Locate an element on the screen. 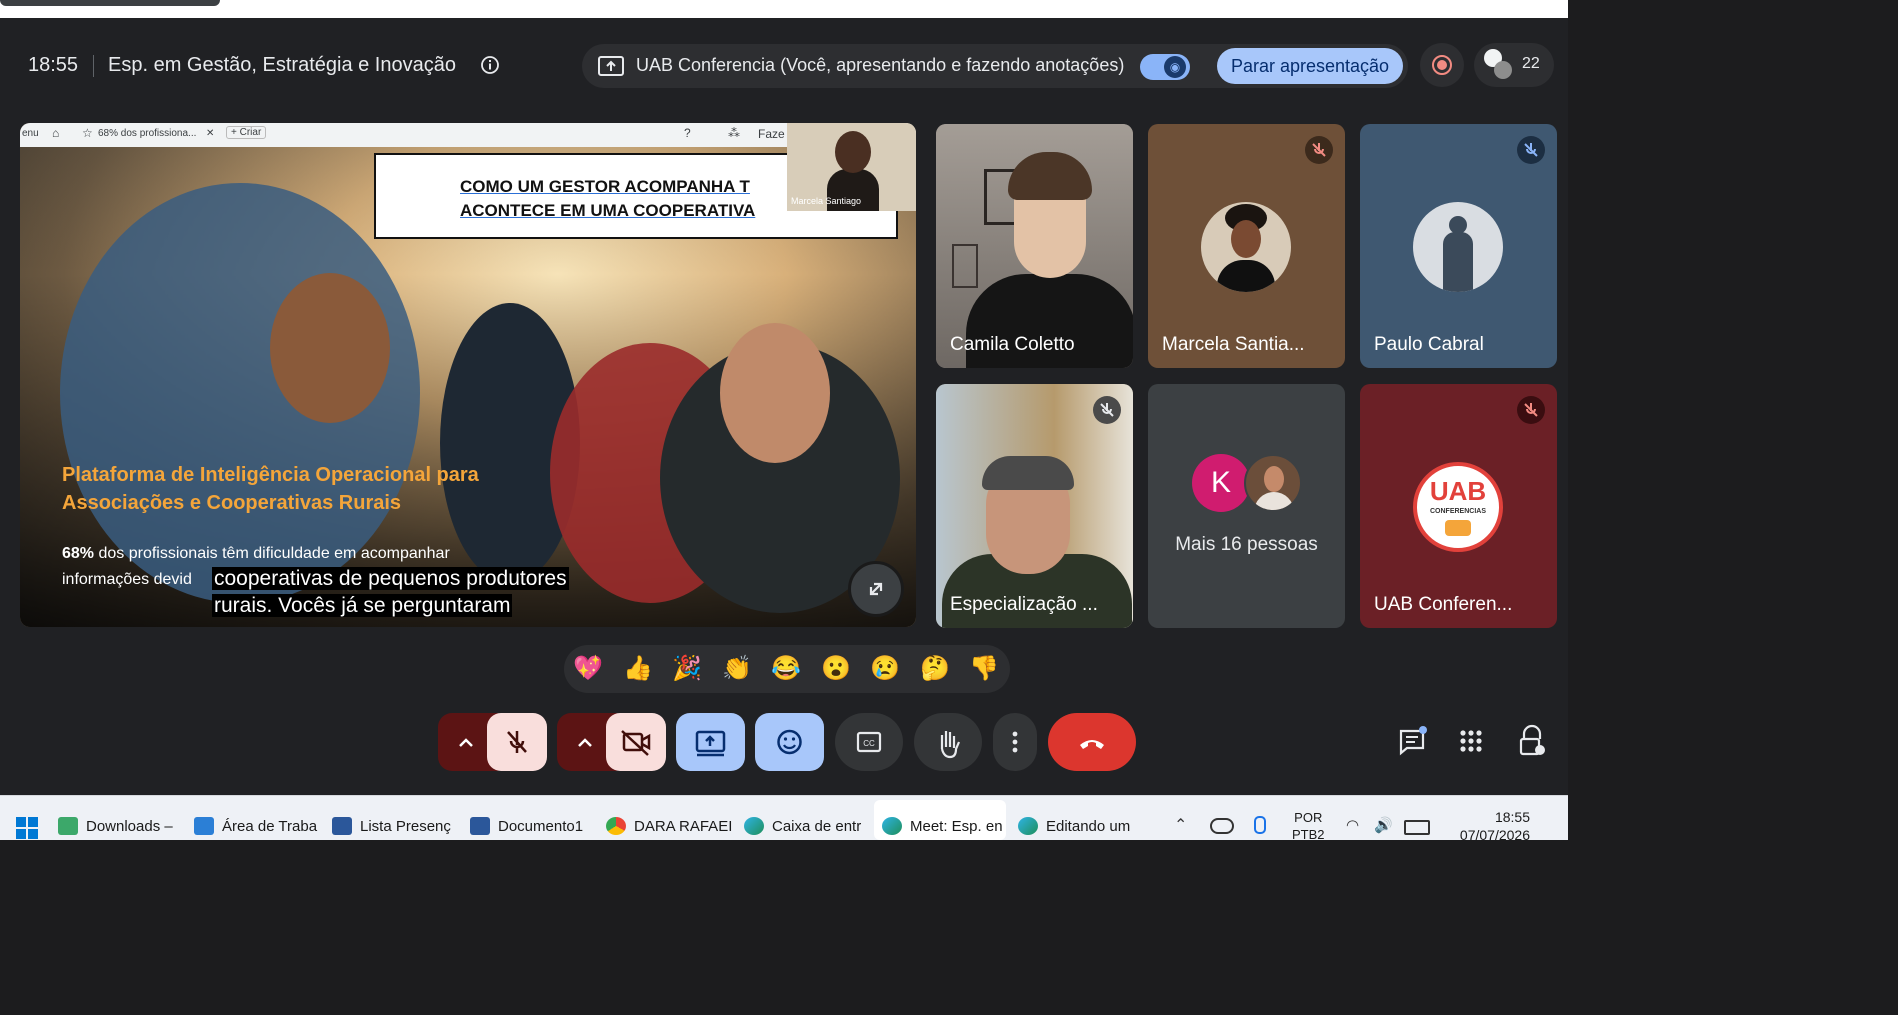  home-icon: ⌂ is located at coordinates (56, 133).